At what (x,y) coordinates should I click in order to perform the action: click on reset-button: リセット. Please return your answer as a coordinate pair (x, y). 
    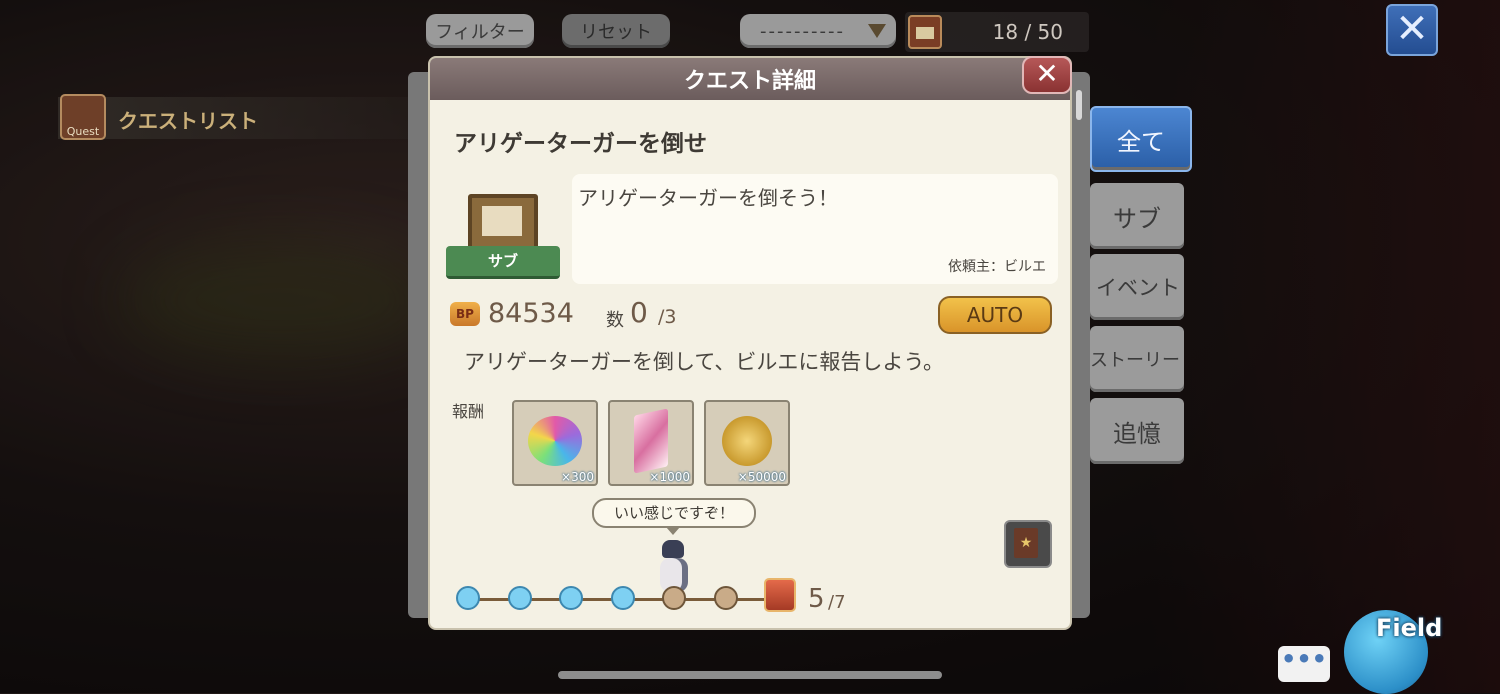
    Looking at the image, I should click on (616, 31).